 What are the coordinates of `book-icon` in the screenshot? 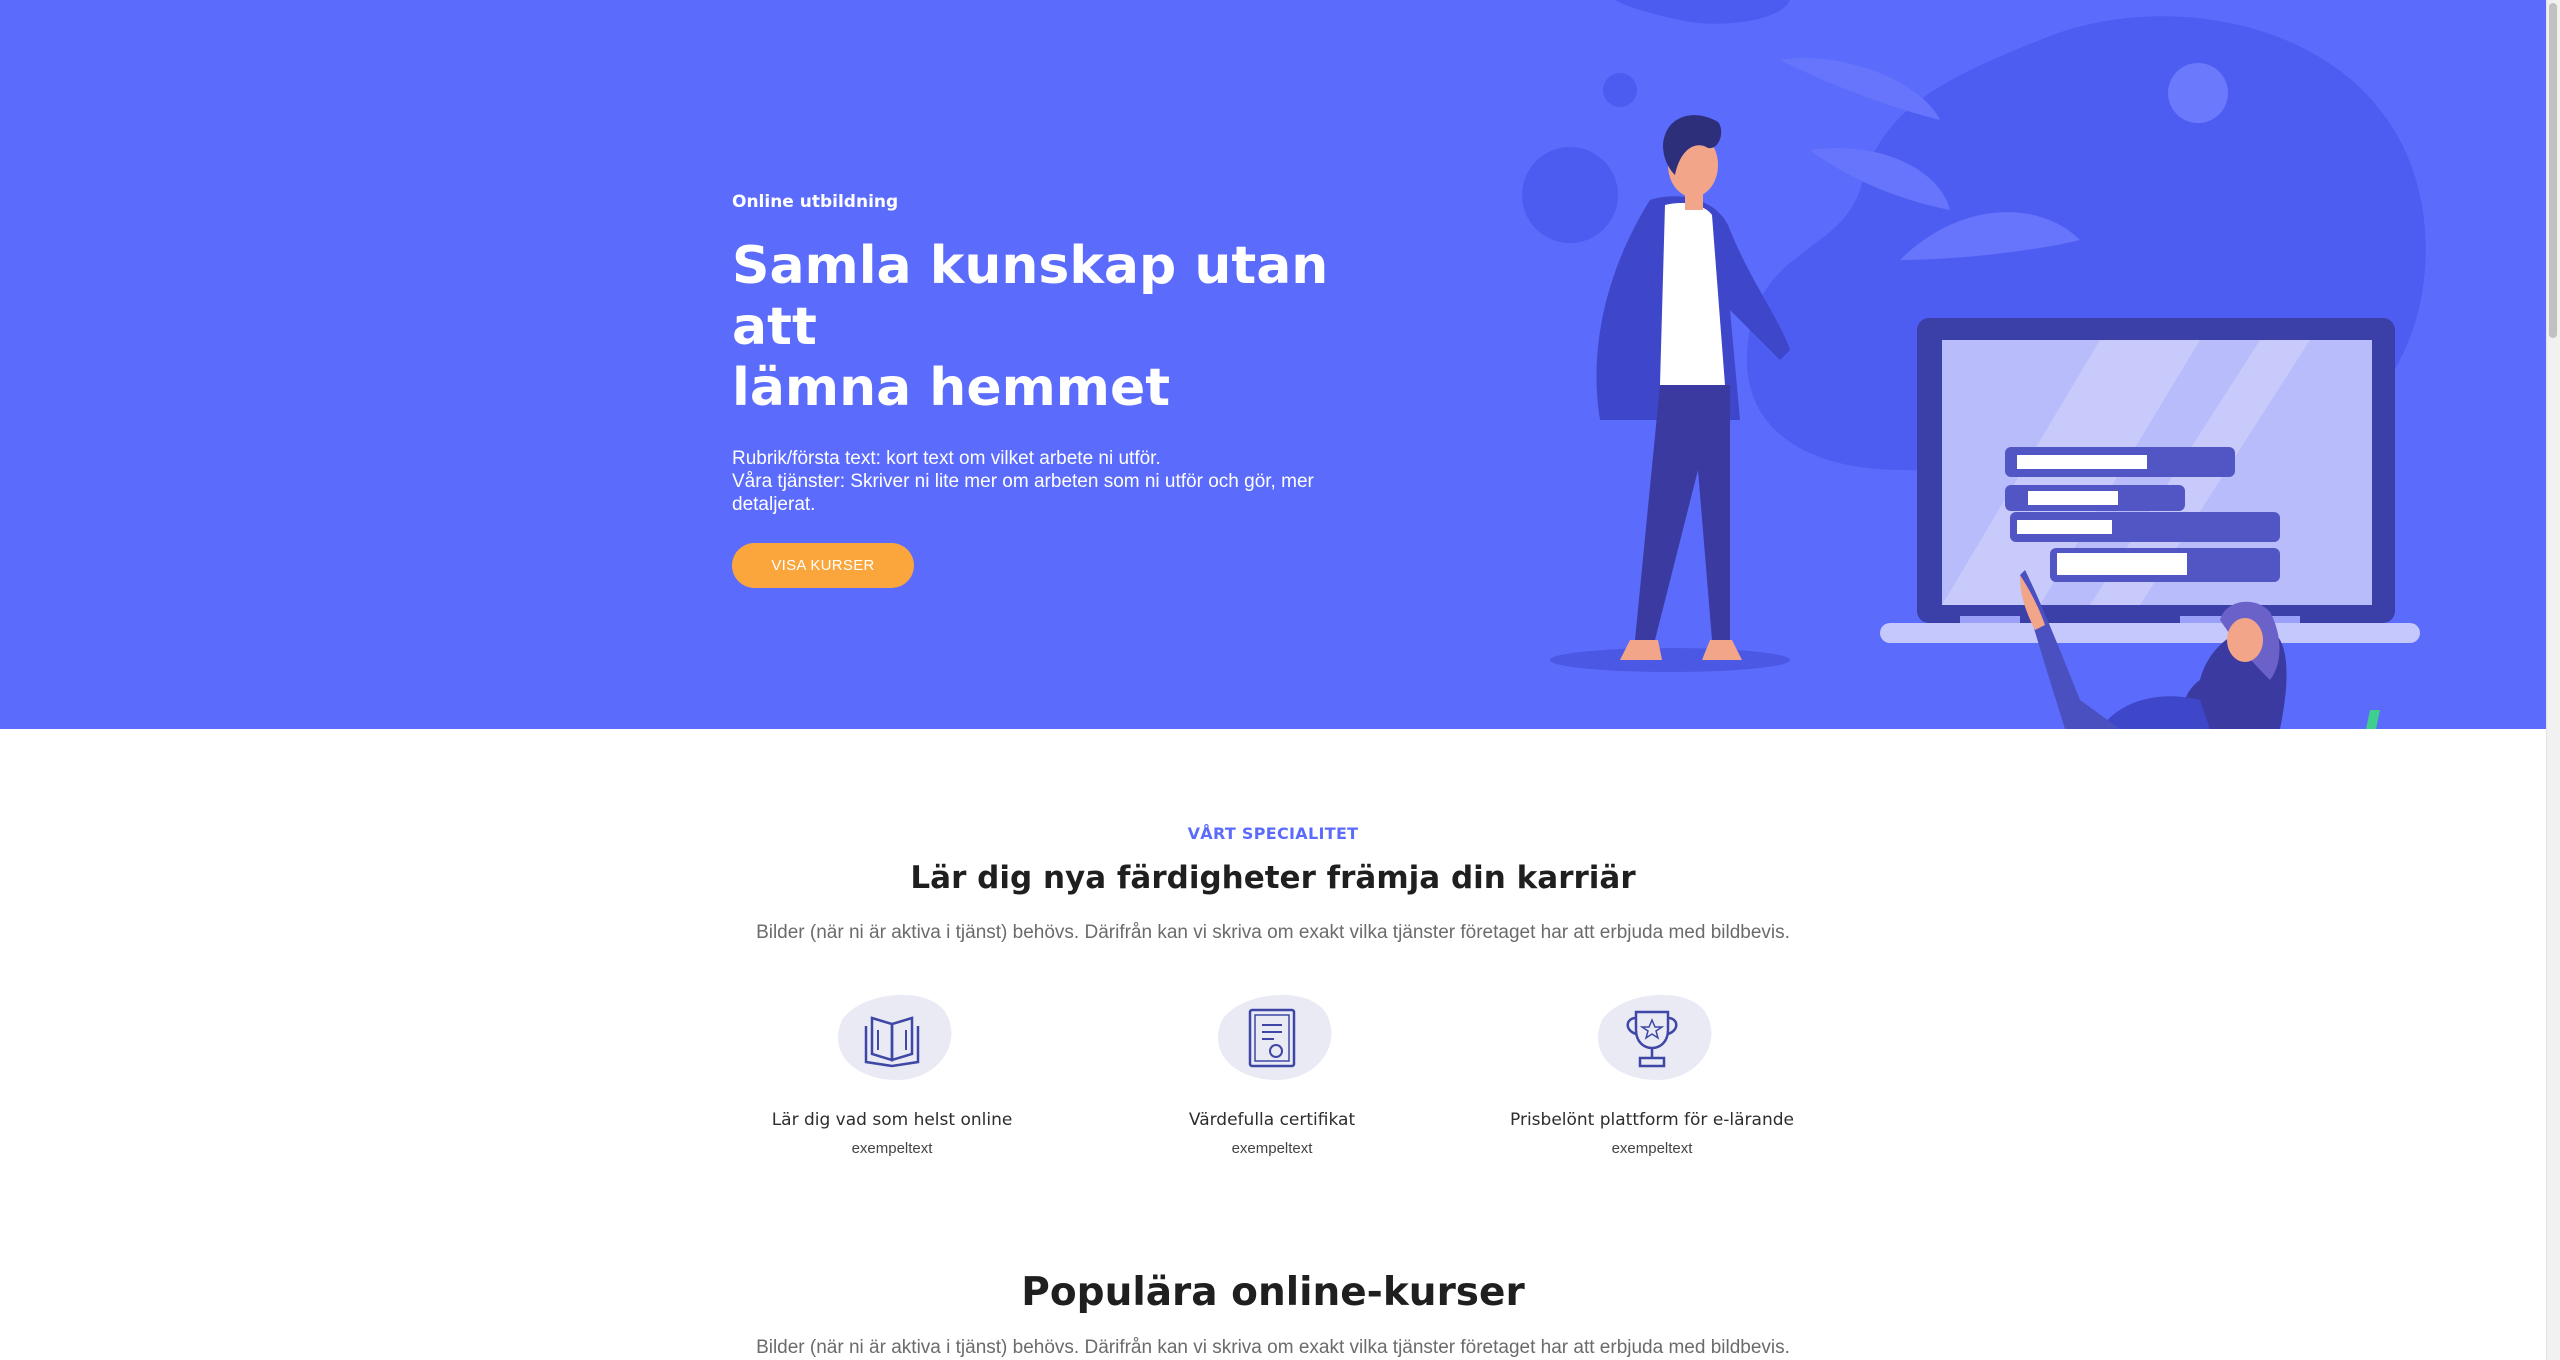 It's located at (895, 1037).